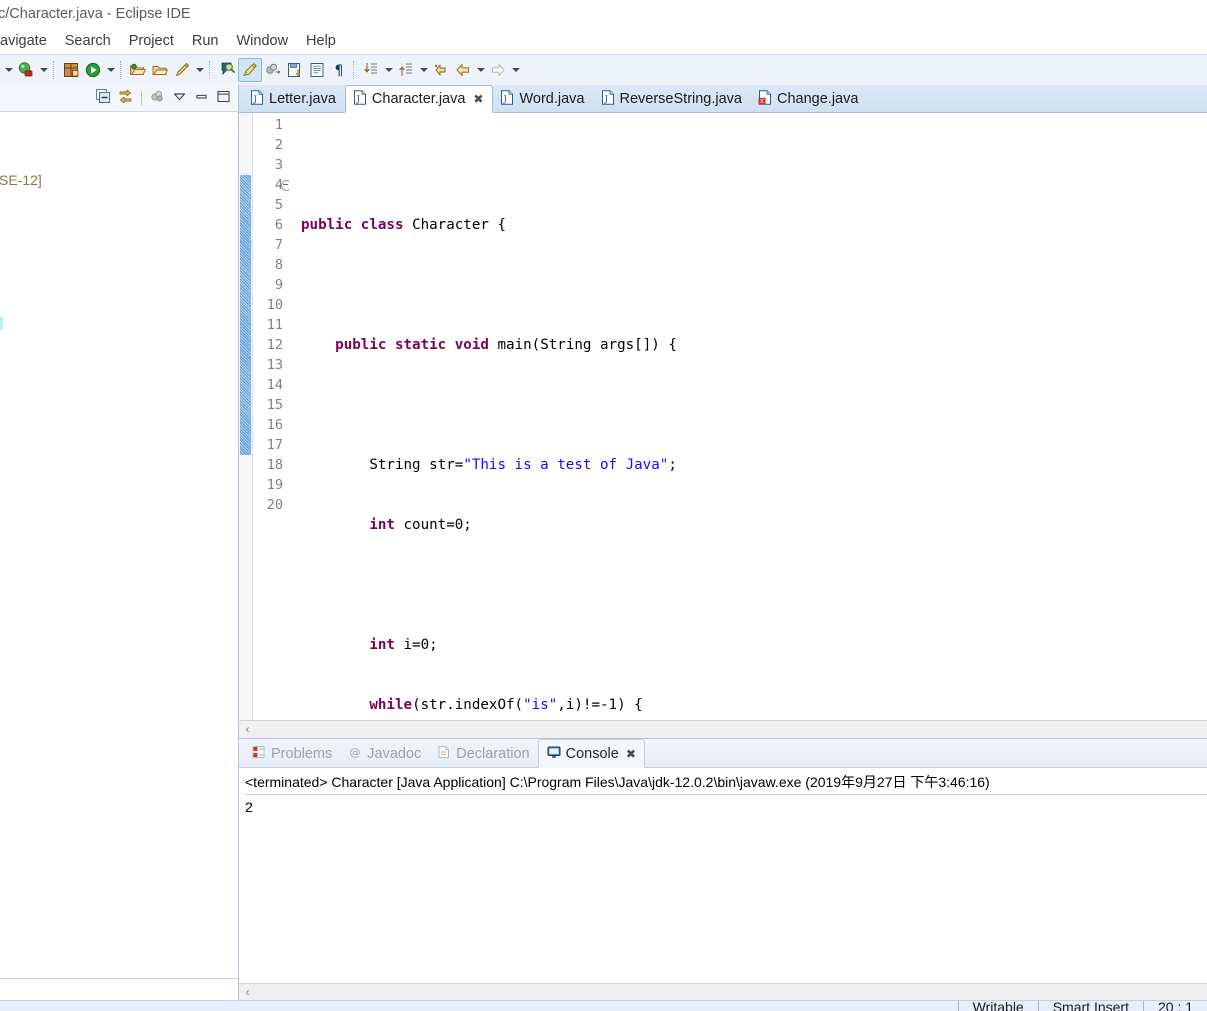  I want to click on debug-dropdown-arrow, so click(43, 70).